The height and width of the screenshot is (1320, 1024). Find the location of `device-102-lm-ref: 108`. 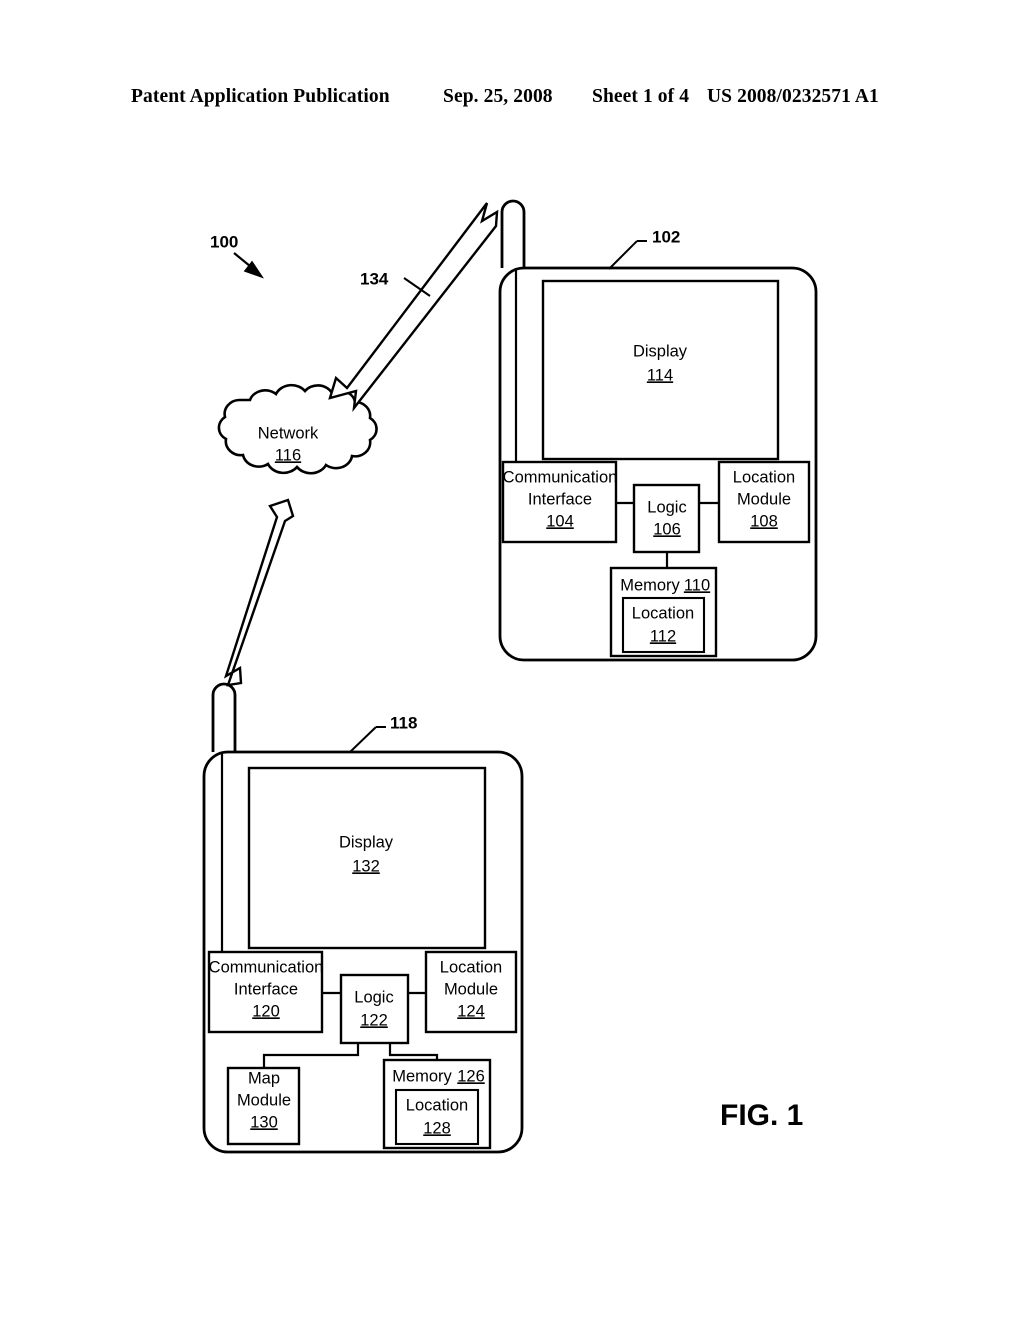

device-102-lm-ref: 108 is located at coordinates (764, 521).